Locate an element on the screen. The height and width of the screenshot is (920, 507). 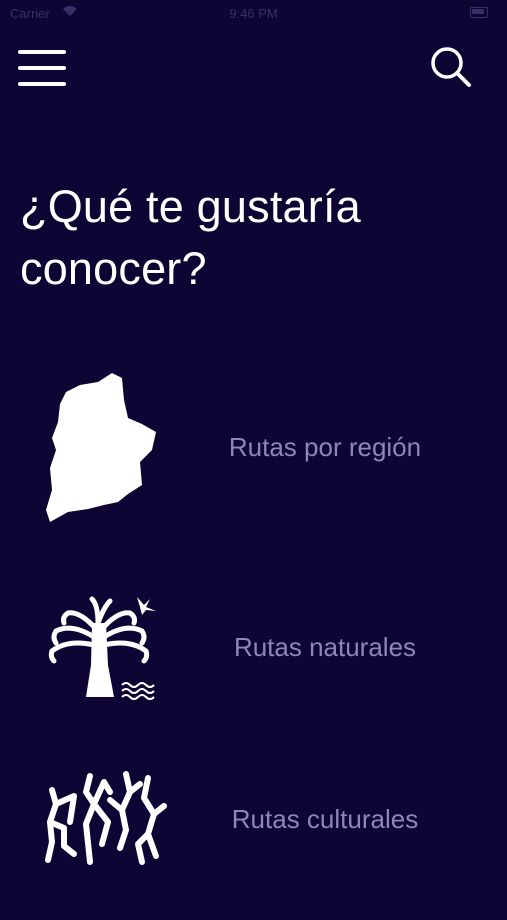
petroglyph-figures-icon is located at coordinates (106, 818).